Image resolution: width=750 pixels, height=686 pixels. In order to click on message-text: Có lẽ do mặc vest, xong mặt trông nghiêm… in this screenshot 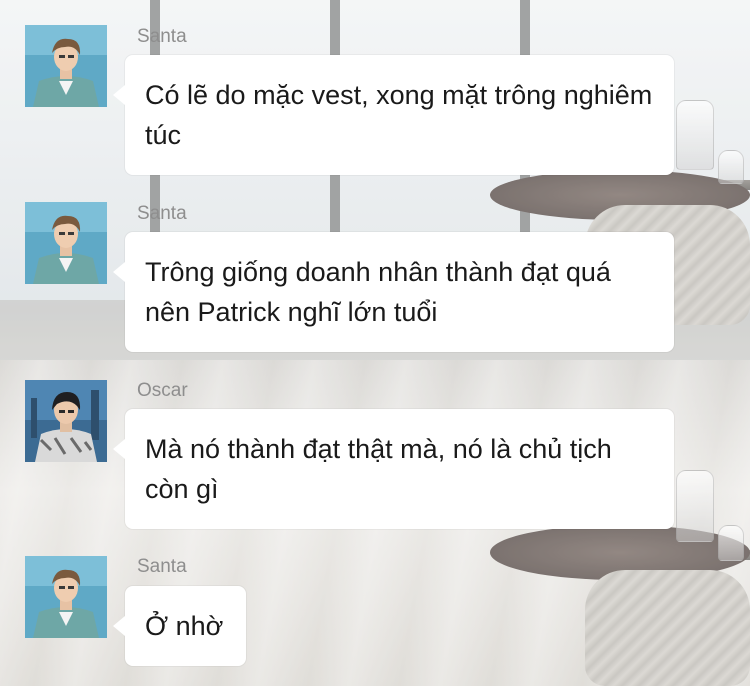, I will do `click(399, 115)`.